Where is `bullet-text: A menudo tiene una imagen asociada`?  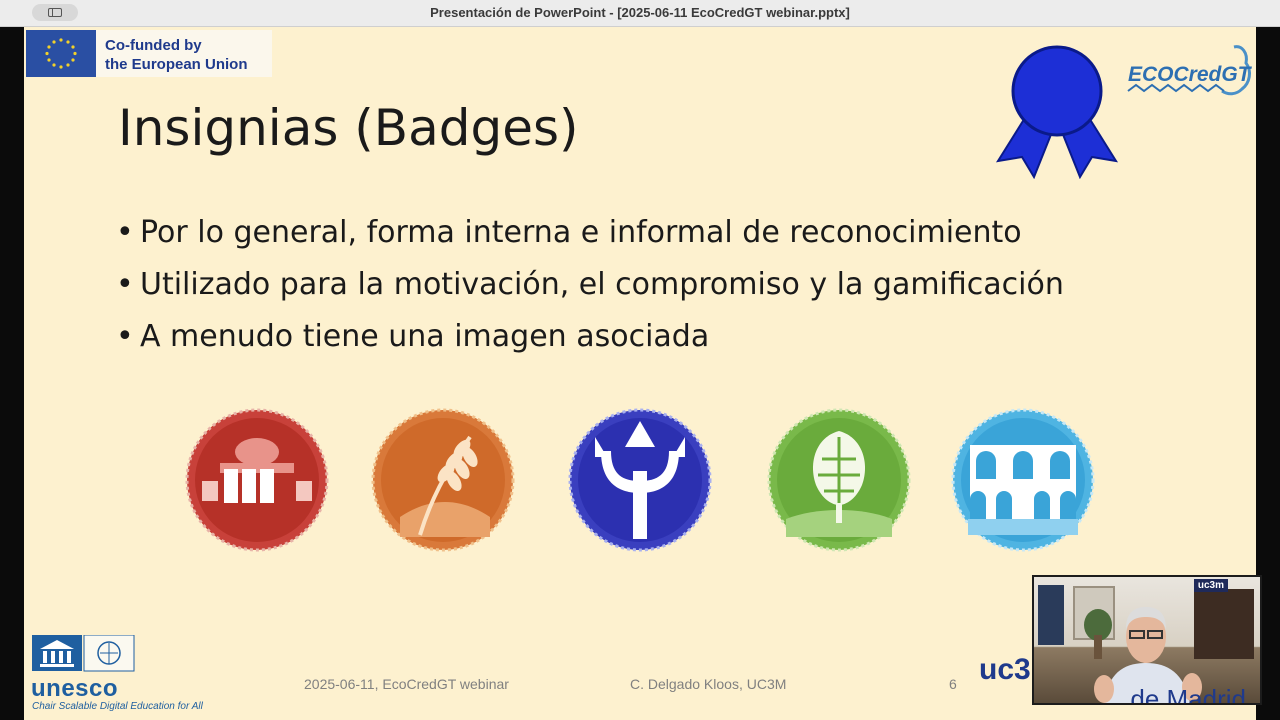 bullet-text: A menudo tiene una imagen asociada is located at coordinates (425, 336).